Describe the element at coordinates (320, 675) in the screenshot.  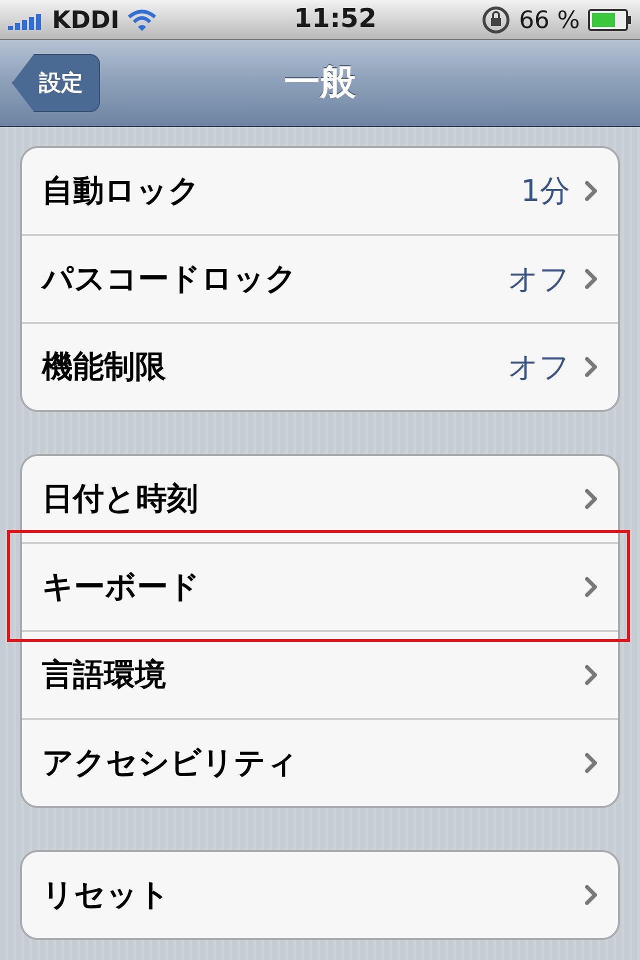
I see `settings-row: 言語環境` at that location.